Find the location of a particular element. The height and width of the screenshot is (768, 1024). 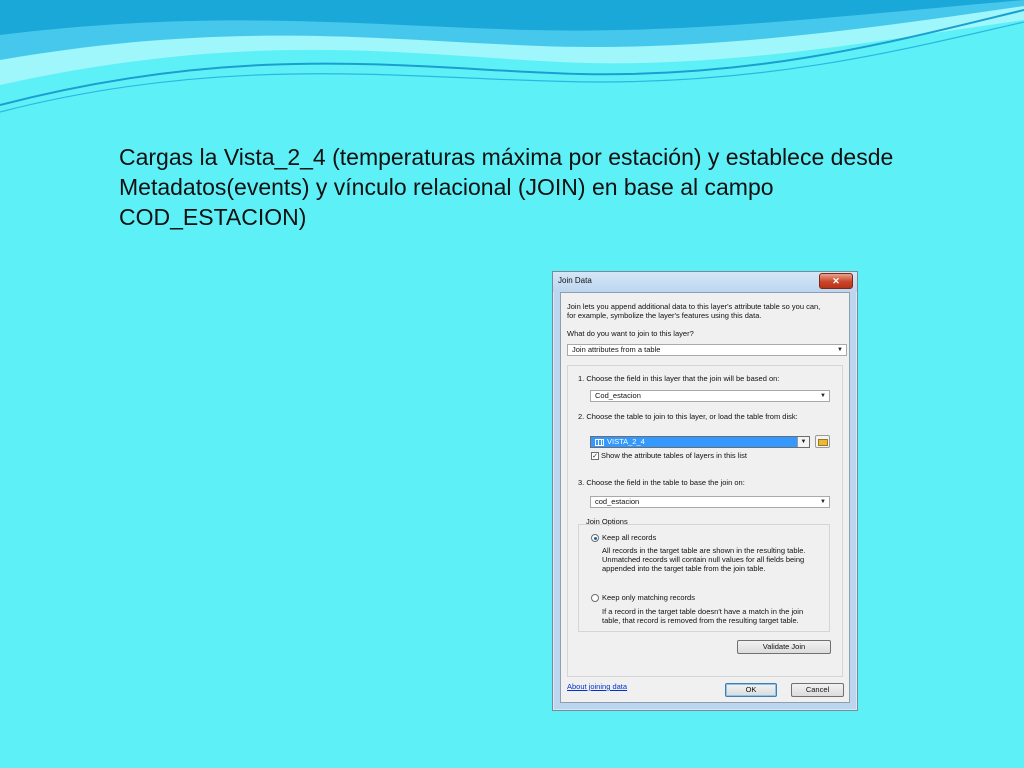

cancel-button: Cancel is located at coordinates (817, 690).